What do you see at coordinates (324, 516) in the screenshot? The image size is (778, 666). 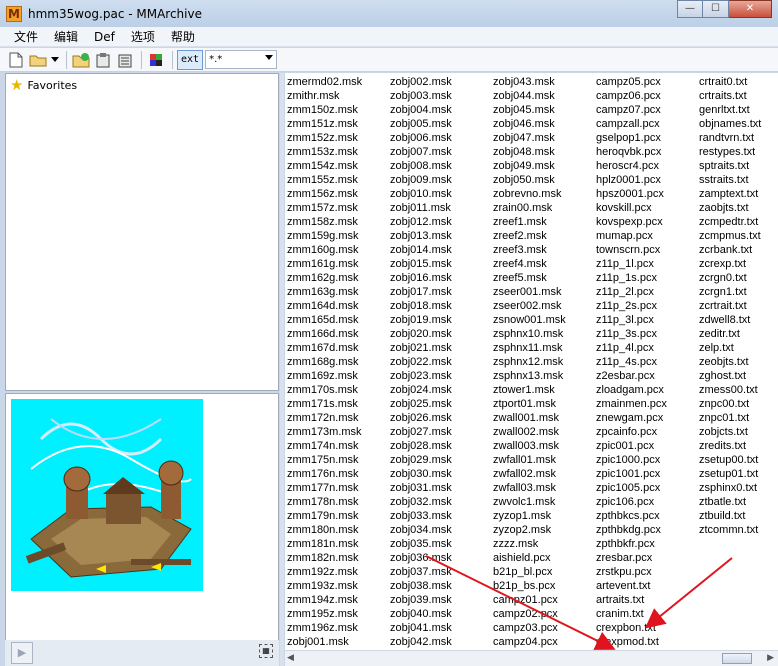 I see `file-list-item: zmm179n.msk` at bounding box center [324, 516].